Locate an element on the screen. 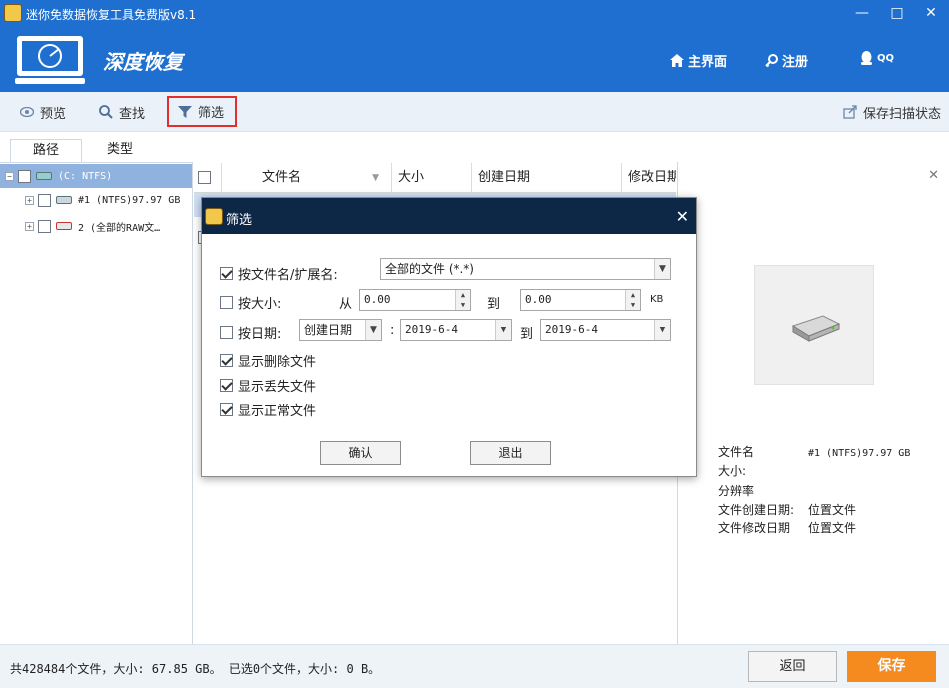  show-normal-checkbox is located at coordinates (226, 409).